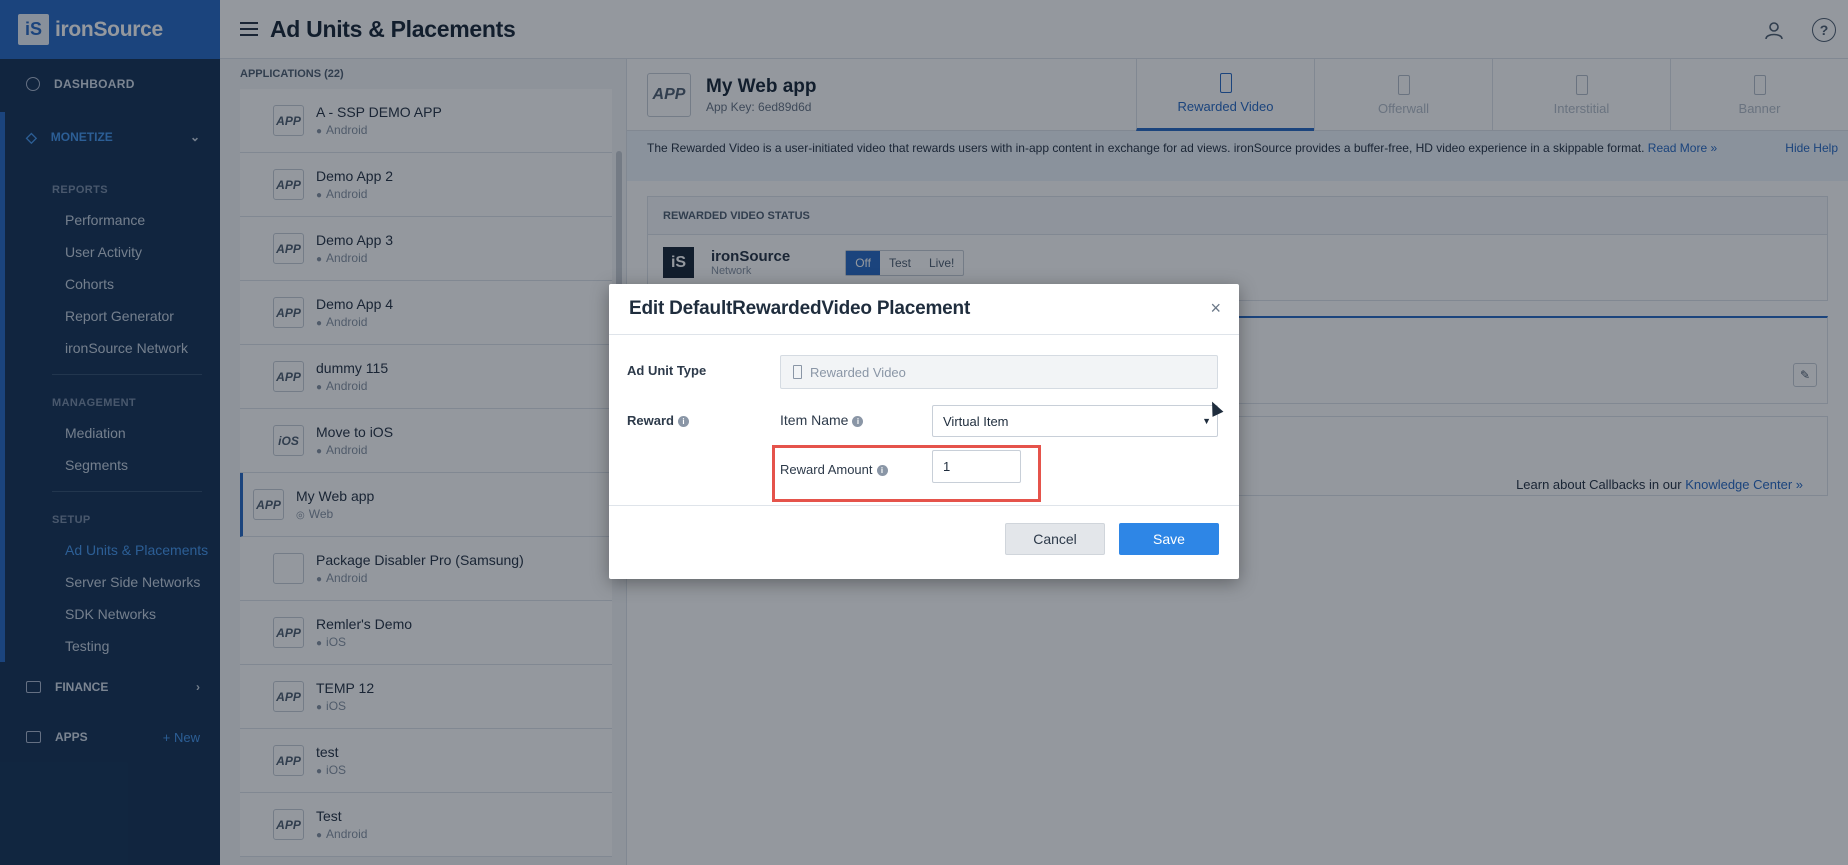 The width and height of the screenshot is (1848, 865). I want to click on item-name-label: Item Name, so click(814, 420).